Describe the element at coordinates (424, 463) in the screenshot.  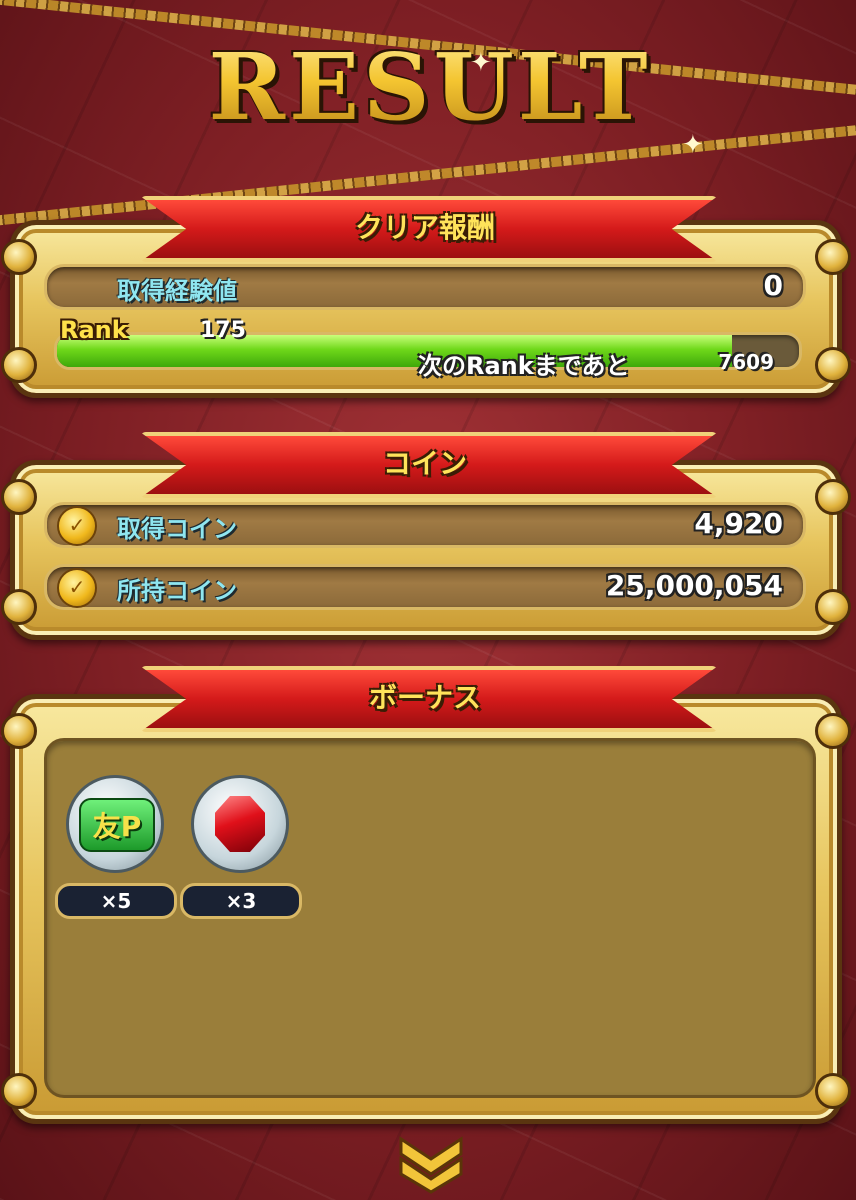
I see `coin-header: コイン` at that location.